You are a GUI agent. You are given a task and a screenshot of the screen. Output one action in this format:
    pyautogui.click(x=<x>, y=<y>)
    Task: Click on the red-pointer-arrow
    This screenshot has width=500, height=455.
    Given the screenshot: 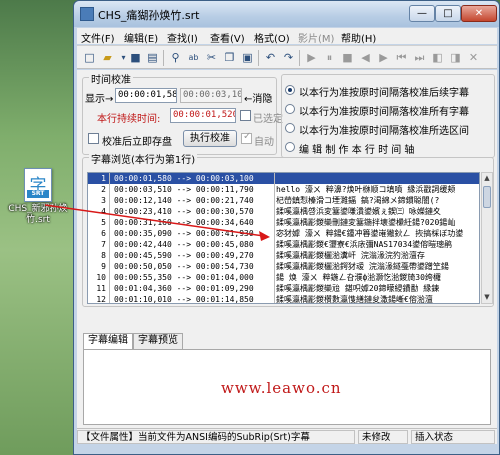 What is the action you would take?
    pyautogui.click(x=157, y=222)
    